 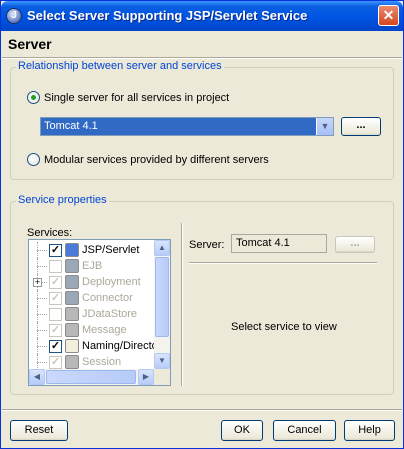 What do you see at coordinates (304, 430) in the screenshot?
I see `cancel-button: Cancel` at bounding box center [304, 430].